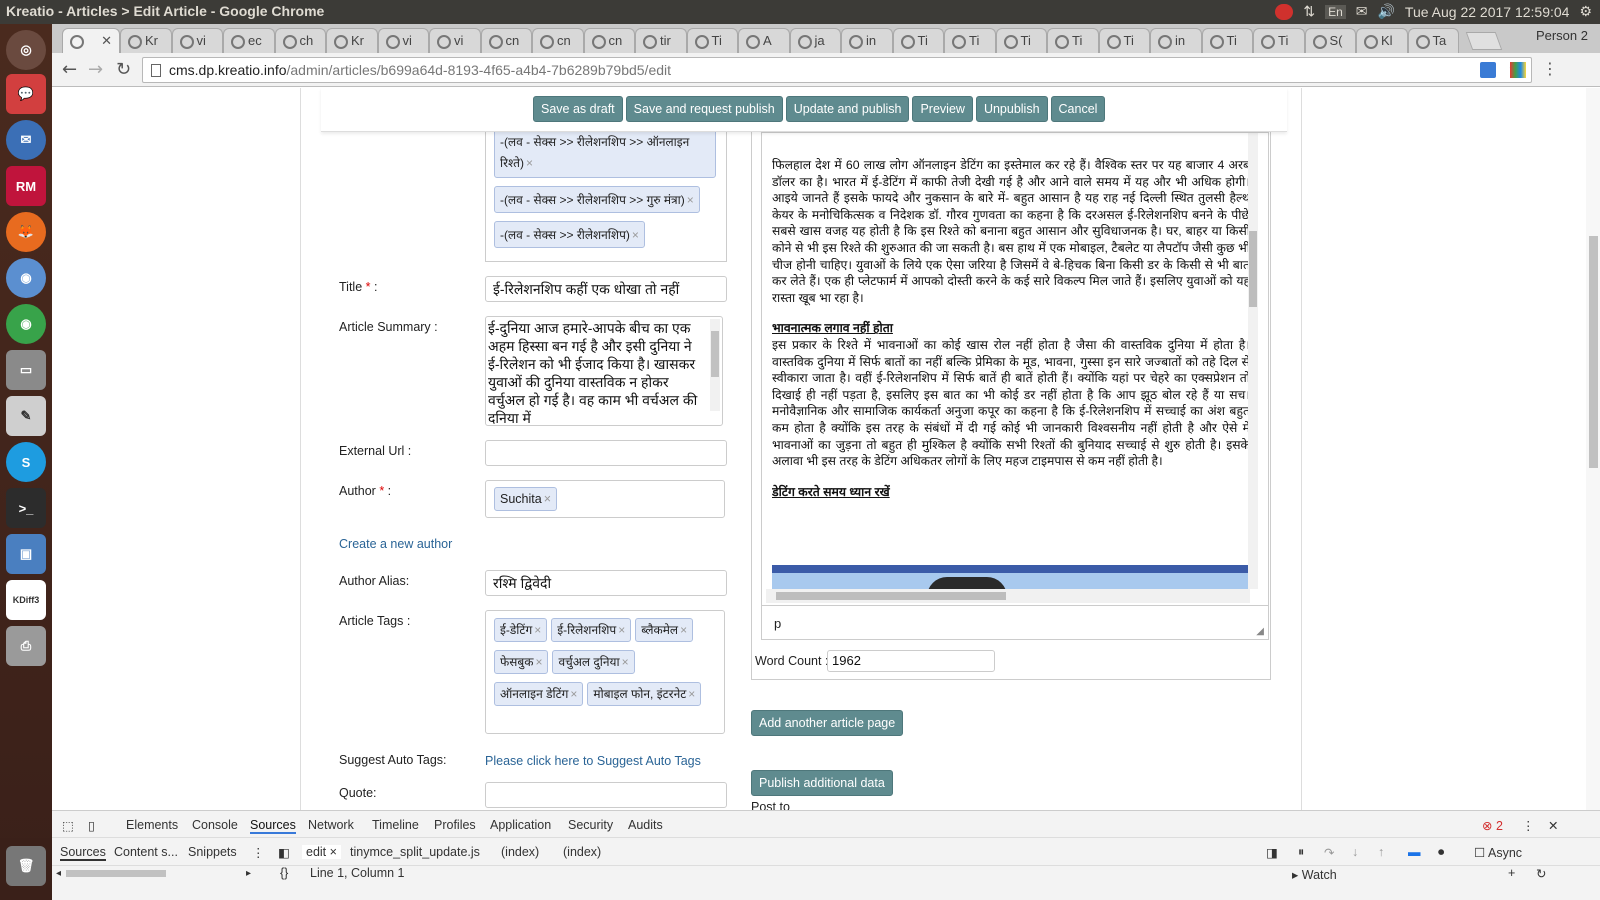  Describe the element at coordinates (26, 370) in the screenshot. I see `files-icon: ▭` at that location.